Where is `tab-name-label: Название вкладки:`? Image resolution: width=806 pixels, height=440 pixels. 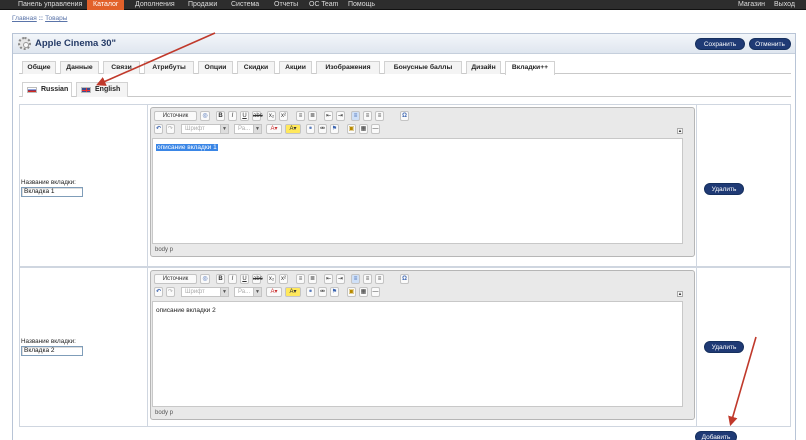
tab-name-label: Название вкладки: is located at coordinates (48, 182).